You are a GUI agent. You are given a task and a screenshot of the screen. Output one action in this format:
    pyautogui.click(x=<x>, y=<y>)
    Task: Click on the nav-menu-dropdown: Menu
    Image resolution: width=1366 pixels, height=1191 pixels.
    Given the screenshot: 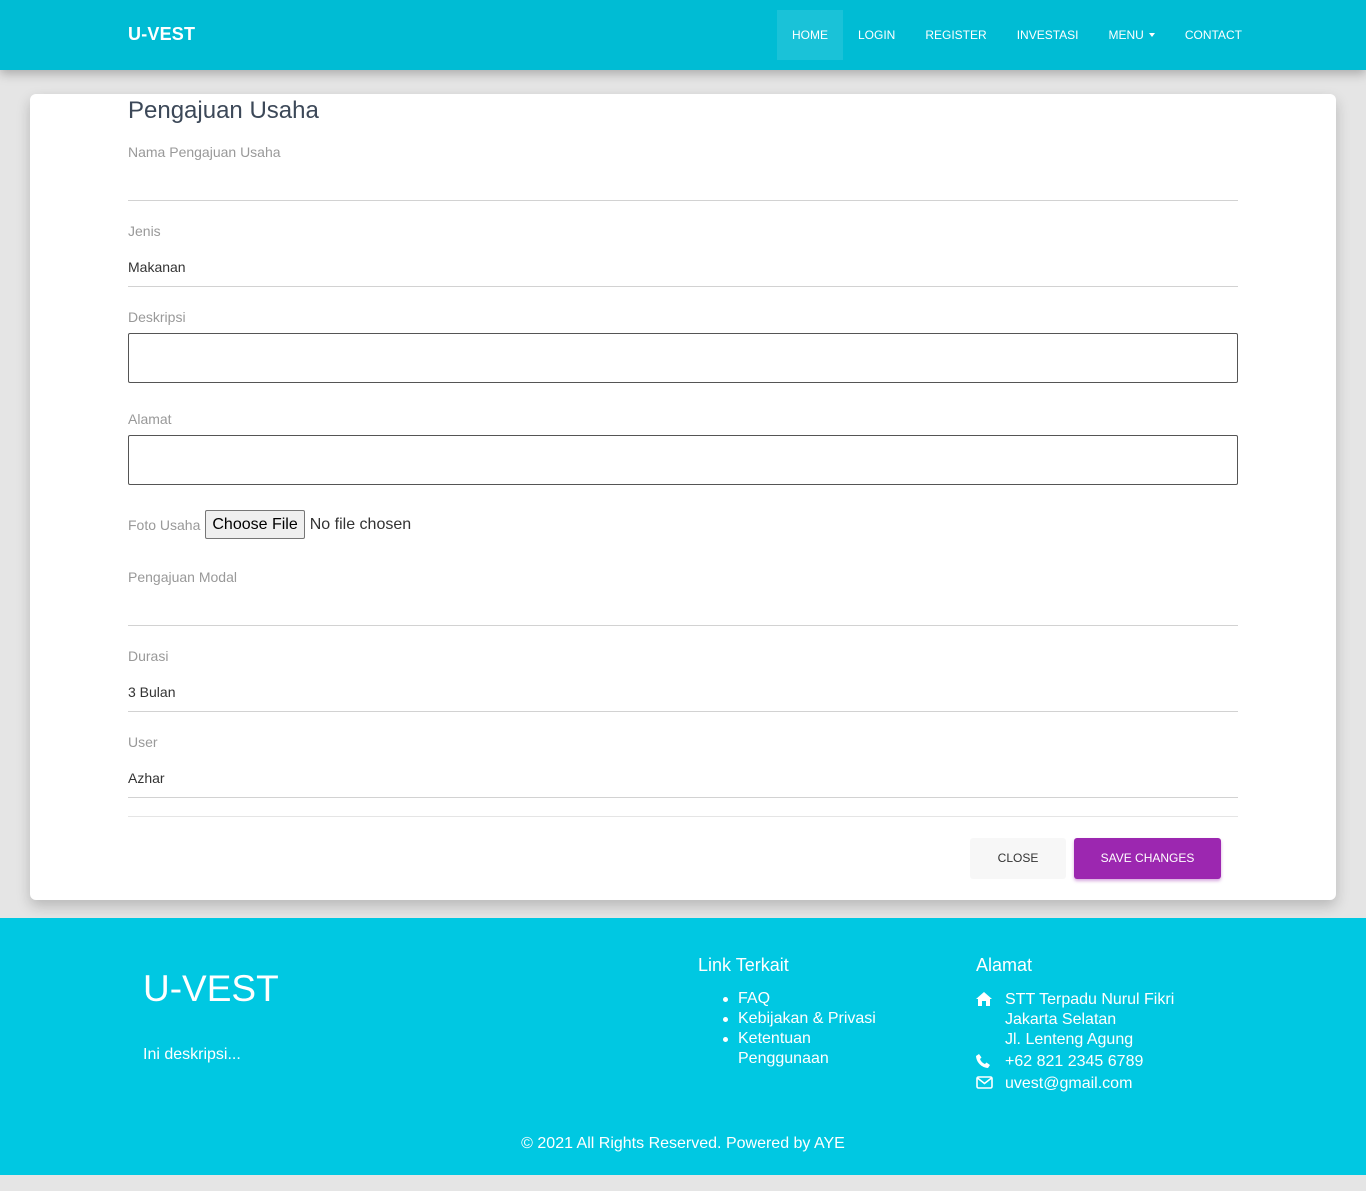 What is the action you would take?
    pyautogui.click(x=1131, y=35)
    